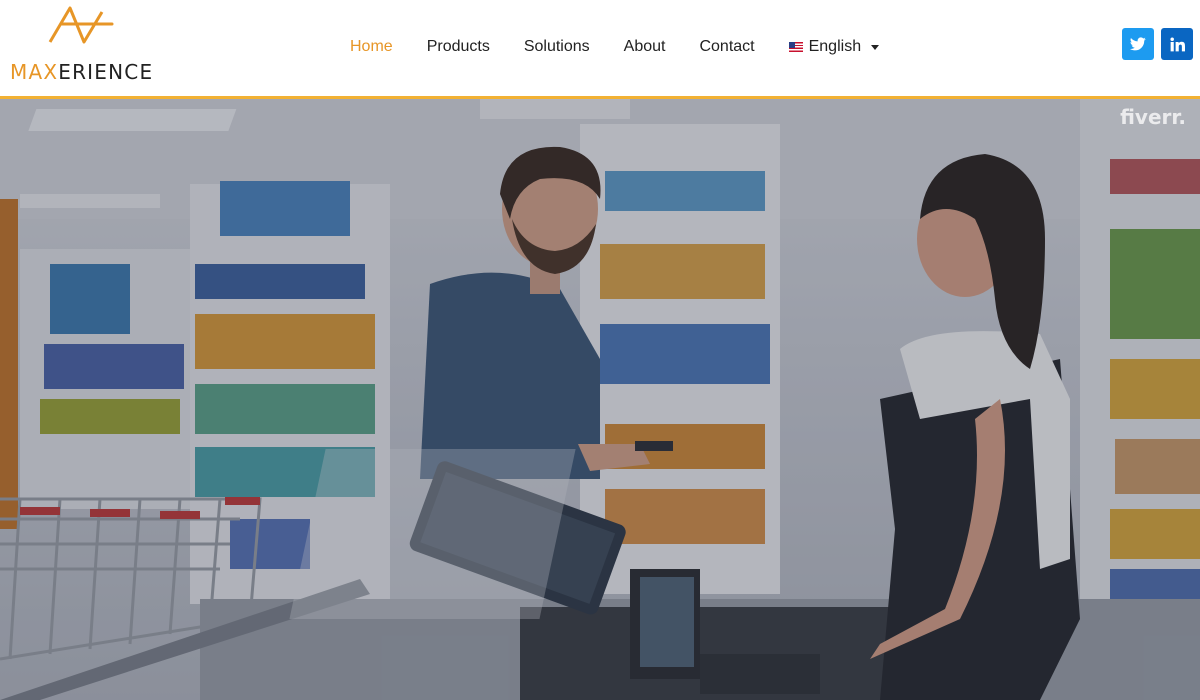  Describe the element at coordinates (645, 47) in the screenshot. I see `nav-about: About` at that location.